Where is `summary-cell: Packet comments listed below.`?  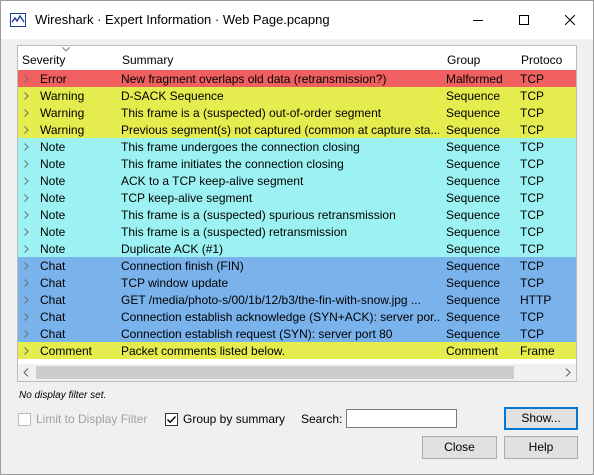 summary-cell: Packet comments listed below. is located at coordinates (203, 351).